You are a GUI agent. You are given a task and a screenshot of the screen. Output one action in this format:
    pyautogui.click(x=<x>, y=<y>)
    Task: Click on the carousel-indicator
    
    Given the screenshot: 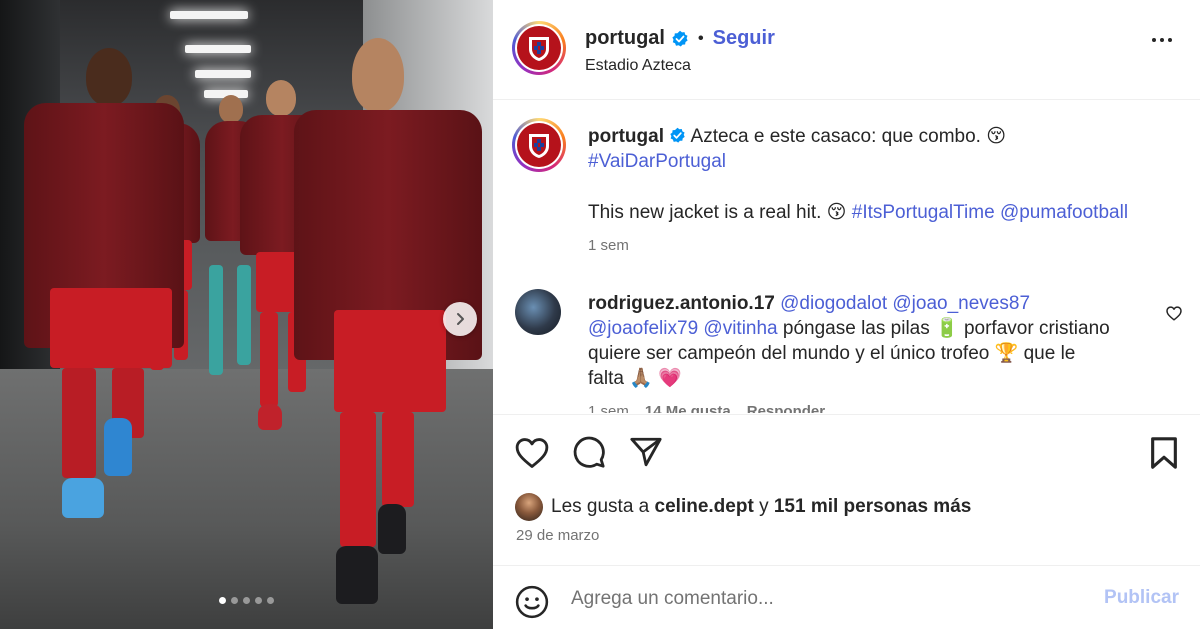 What is the action you would take?
    pyautogui.click(x=246, y=600)
    